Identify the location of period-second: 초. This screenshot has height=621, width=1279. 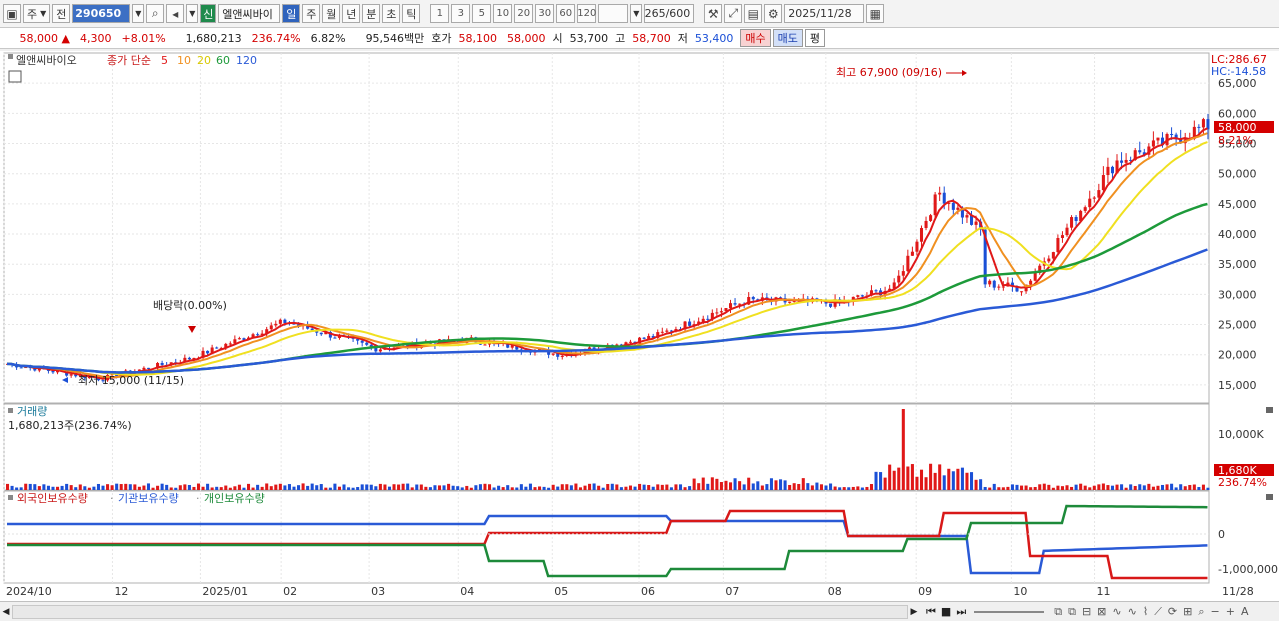
(391, 13).